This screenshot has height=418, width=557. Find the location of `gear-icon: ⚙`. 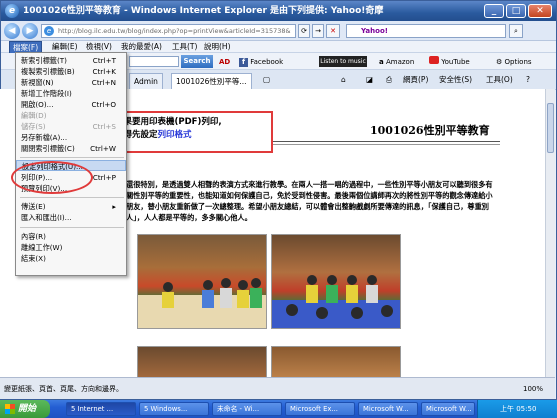

gear-icon: ⚙ is located at coordinates (499, 62).